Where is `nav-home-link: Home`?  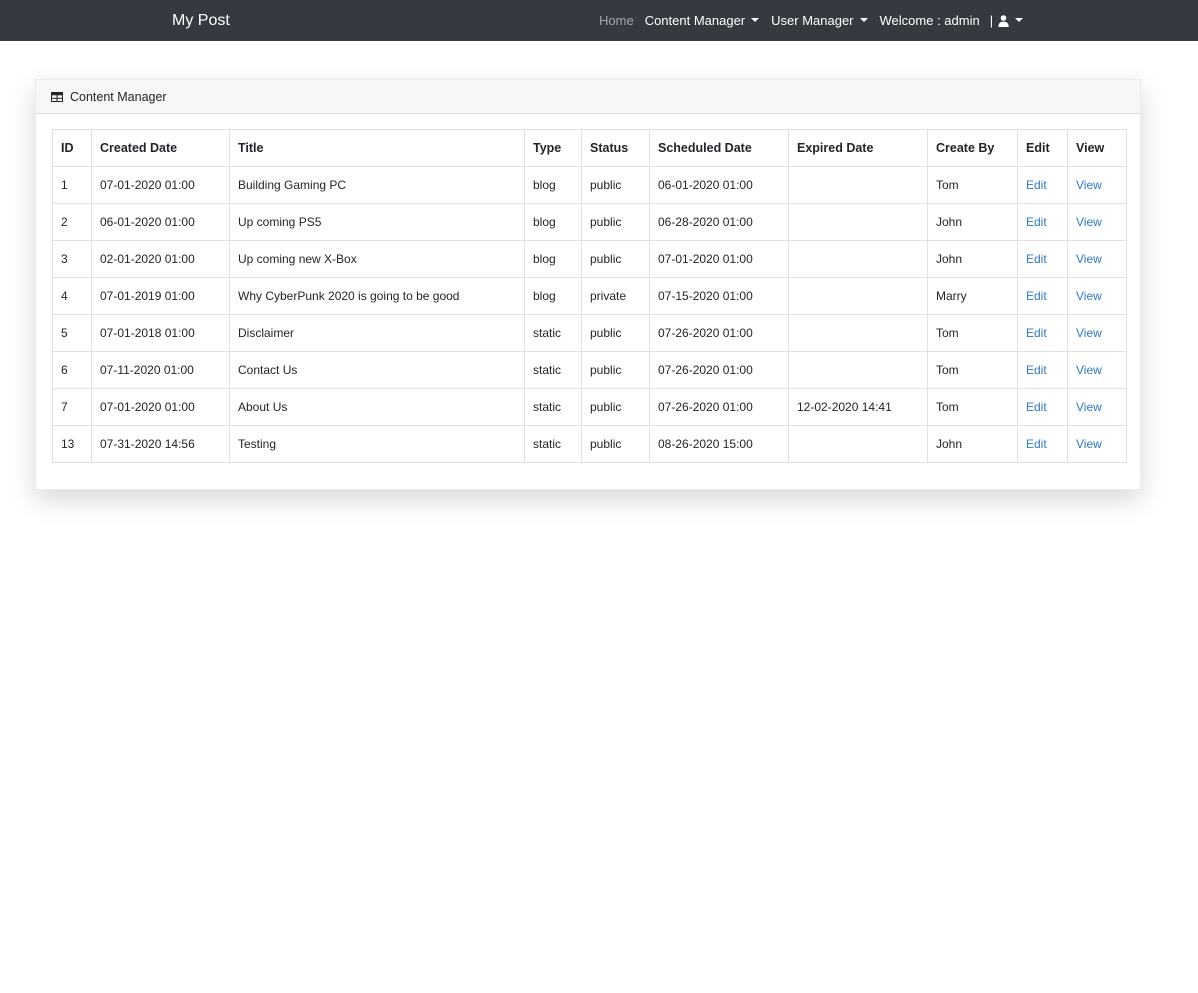
nav-home-link: Home is located at coordinates (616, 20).